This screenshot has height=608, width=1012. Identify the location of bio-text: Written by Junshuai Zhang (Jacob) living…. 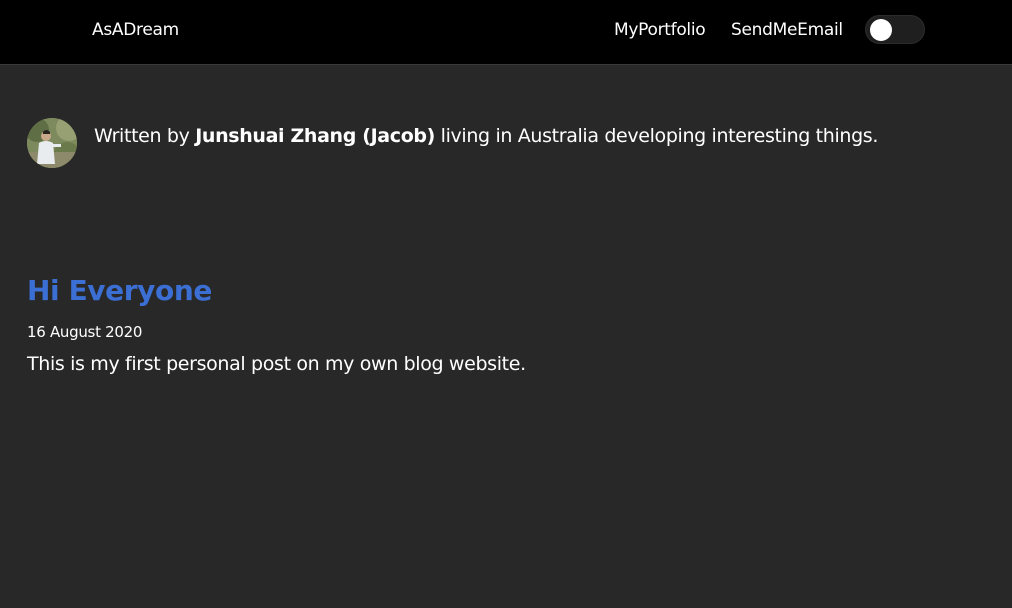
(486, 136).